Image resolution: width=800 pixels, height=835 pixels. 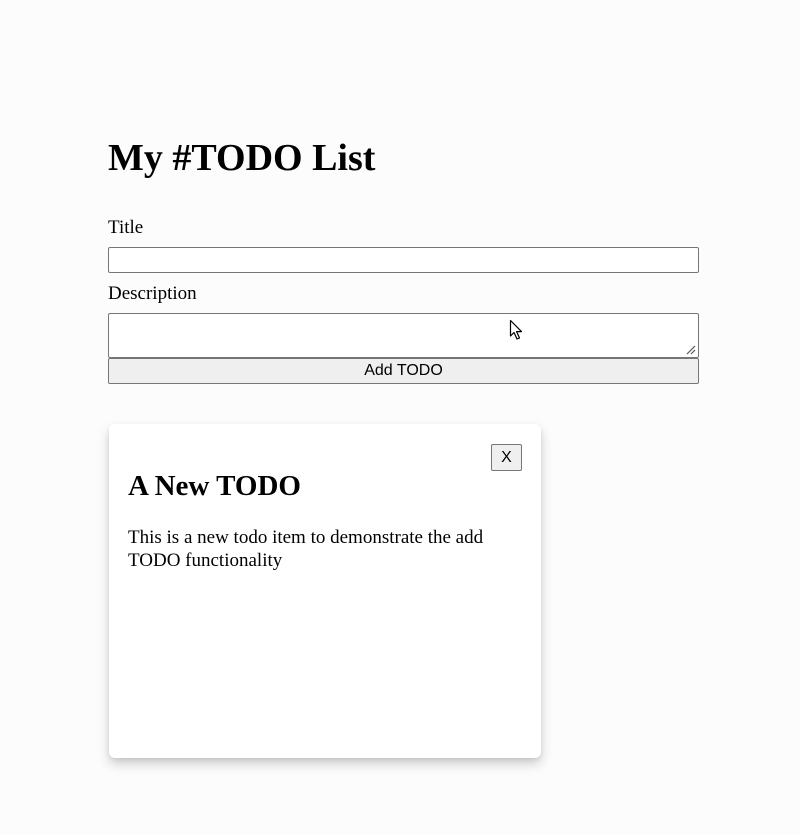 I want to click on title-label: Title, so click(x=126, y=227).